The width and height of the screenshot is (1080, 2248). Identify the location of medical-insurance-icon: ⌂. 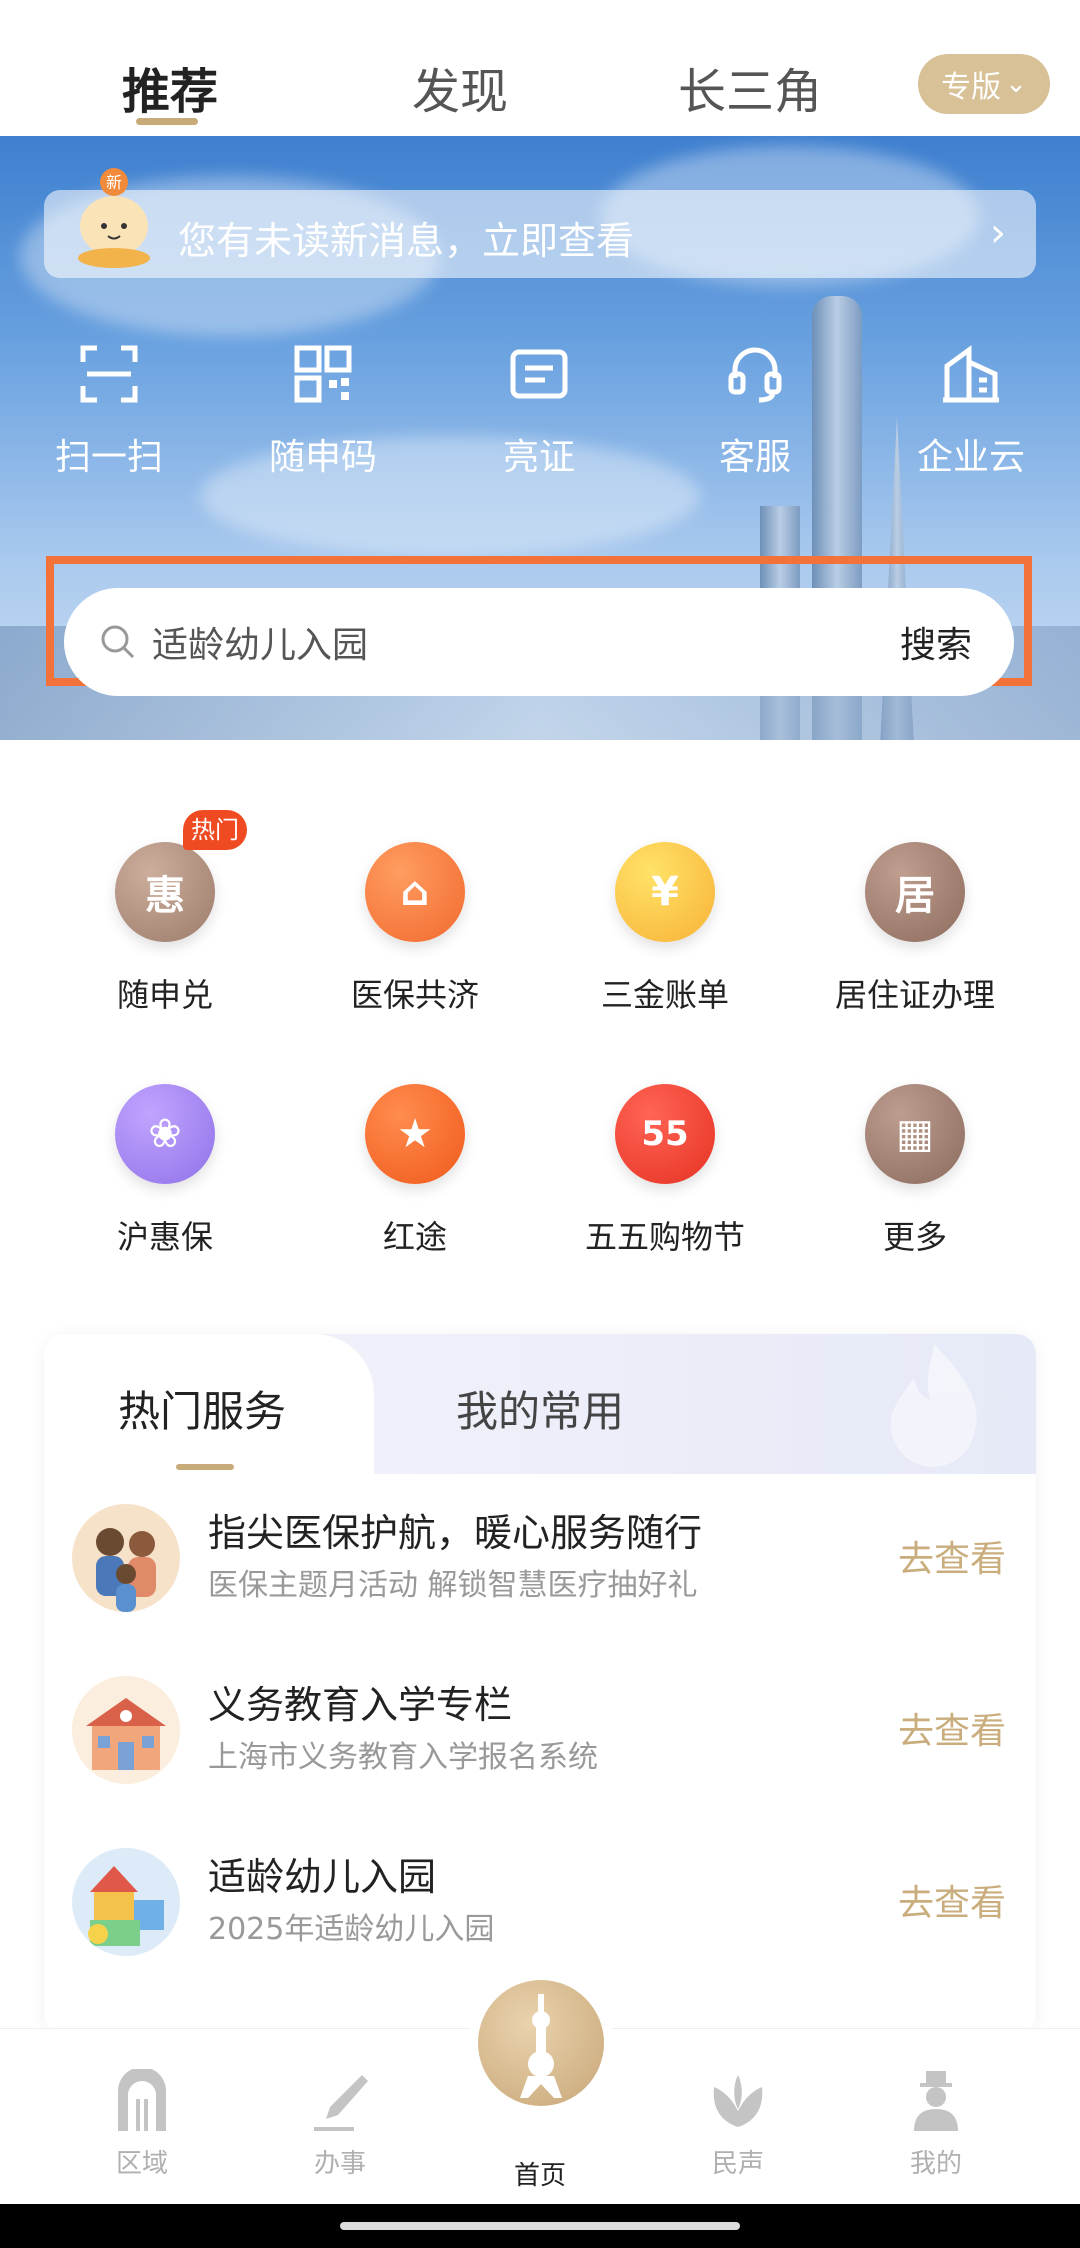
(415, 892).